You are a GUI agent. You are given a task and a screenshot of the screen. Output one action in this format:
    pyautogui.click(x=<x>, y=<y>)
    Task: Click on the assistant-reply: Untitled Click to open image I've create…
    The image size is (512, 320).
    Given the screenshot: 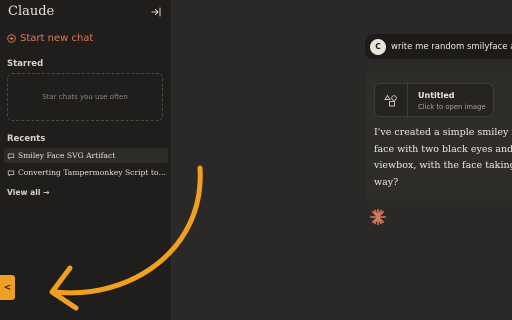 What is the action you would take?
    pyautogui.click(x=438, y=136)
    